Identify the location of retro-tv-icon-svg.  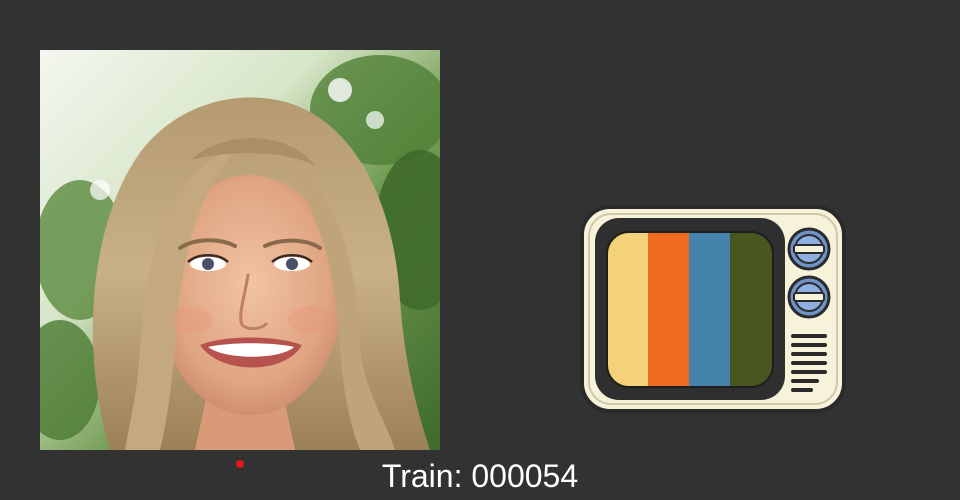
(713, 309).